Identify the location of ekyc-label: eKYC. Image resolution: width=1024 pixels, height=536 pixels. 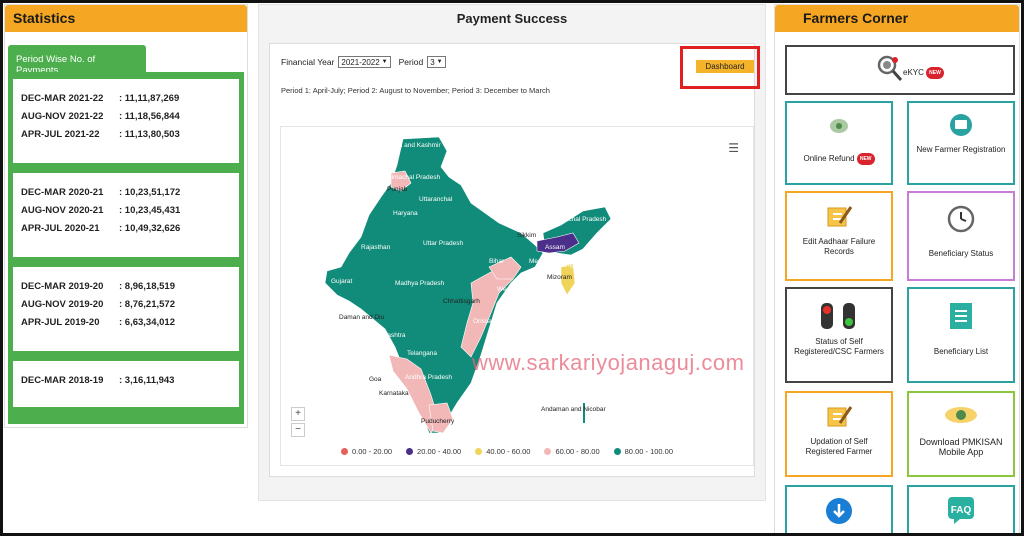
(913, 73).